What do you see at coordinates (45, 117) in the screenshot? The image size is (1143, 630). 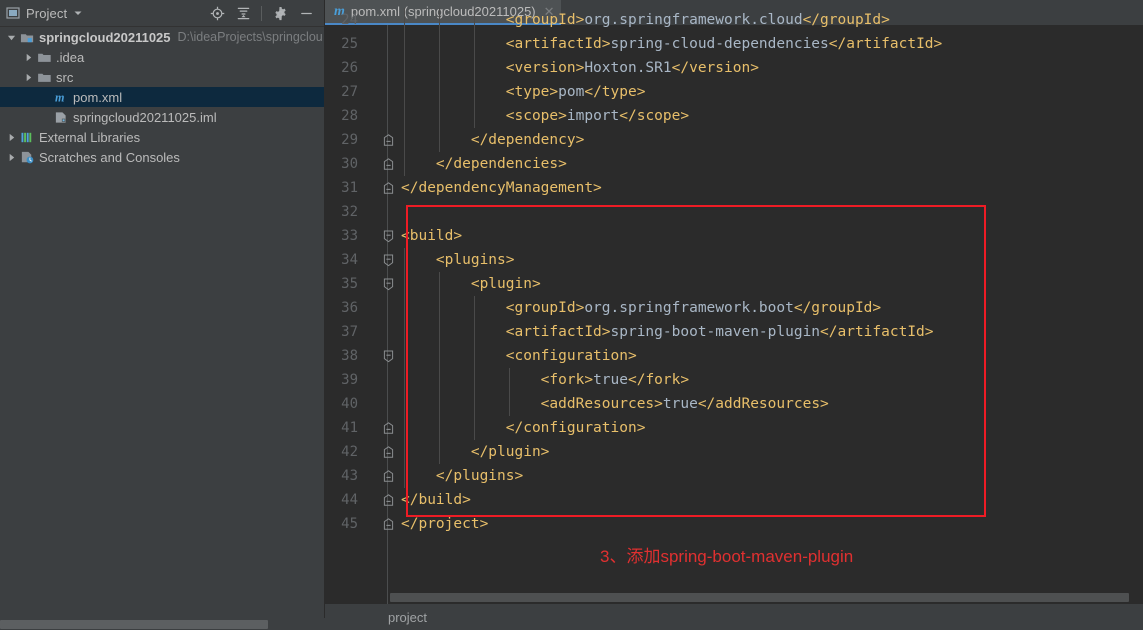 I see `tree-arrow-placeholder` at bounding box center [45, 117].